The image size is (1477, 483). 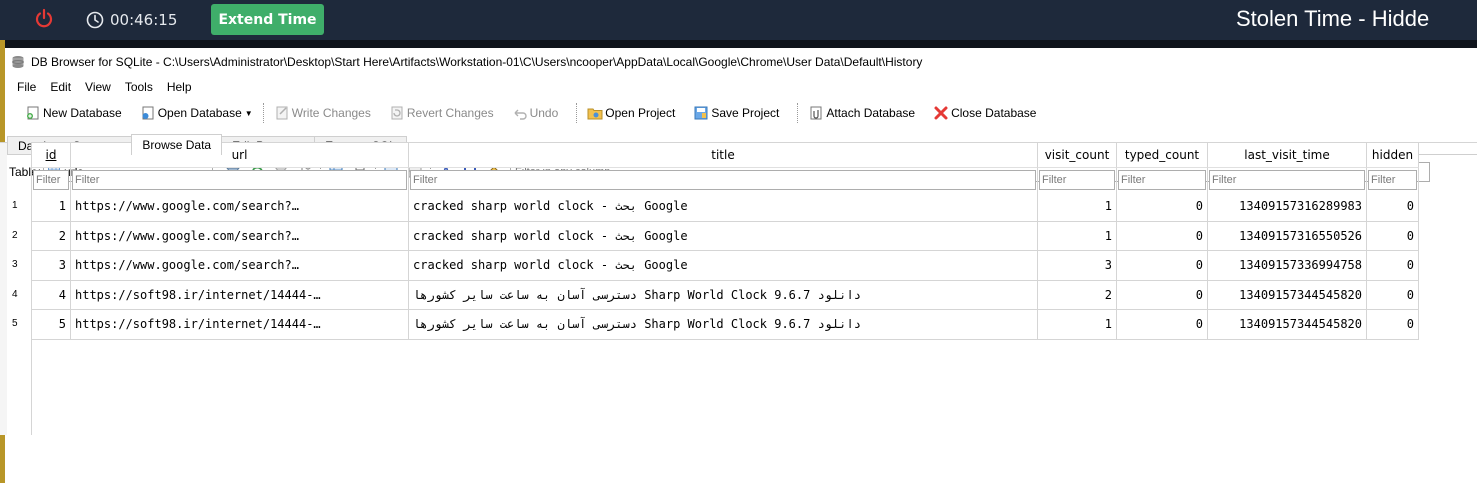 What do you see at coordinates (994, 113) in the screenshot?
I see `close-database-label: Close Database` at bounding box center [994, 113].